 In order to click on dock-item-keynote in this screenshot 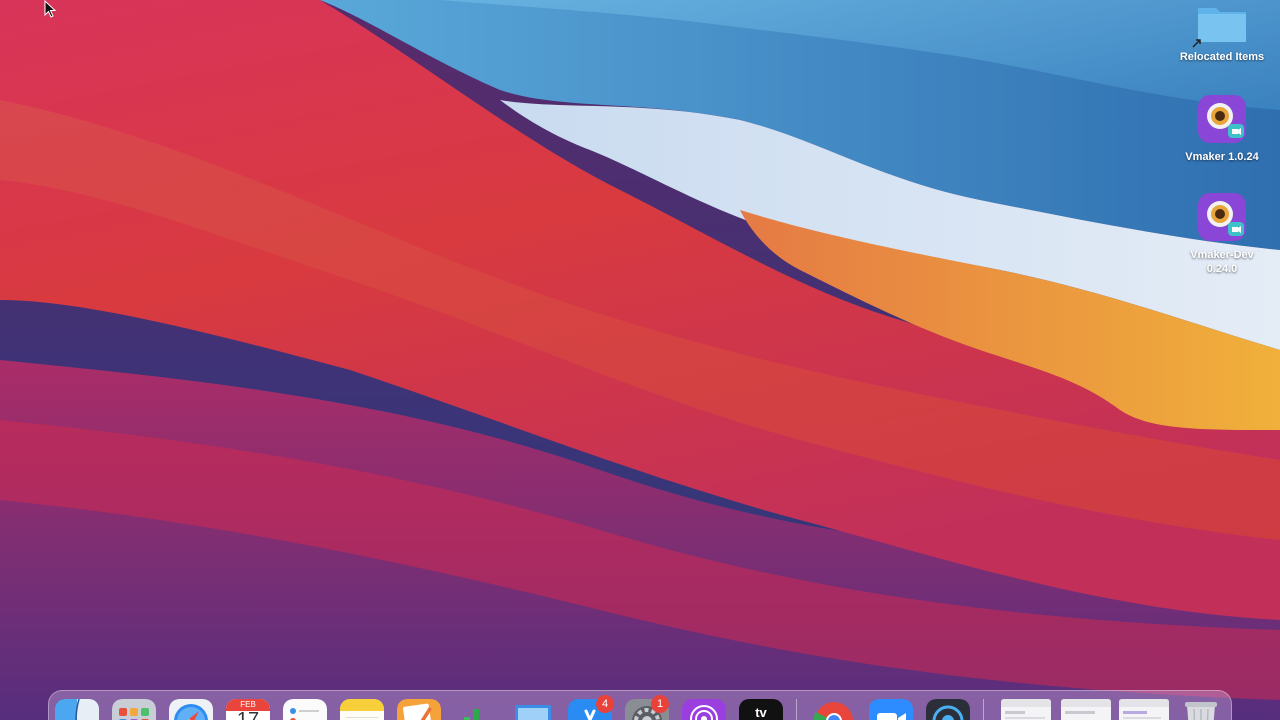, I will do `click(533, 709)`.